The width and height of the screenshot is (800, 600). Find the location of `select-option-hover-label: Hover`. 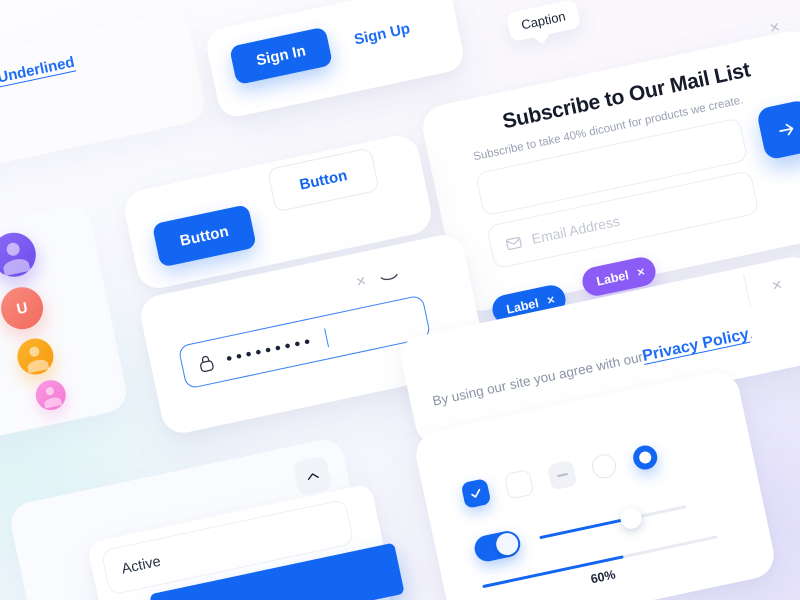

select-option-hover-label: Hover is located at coordinates (212, 598).